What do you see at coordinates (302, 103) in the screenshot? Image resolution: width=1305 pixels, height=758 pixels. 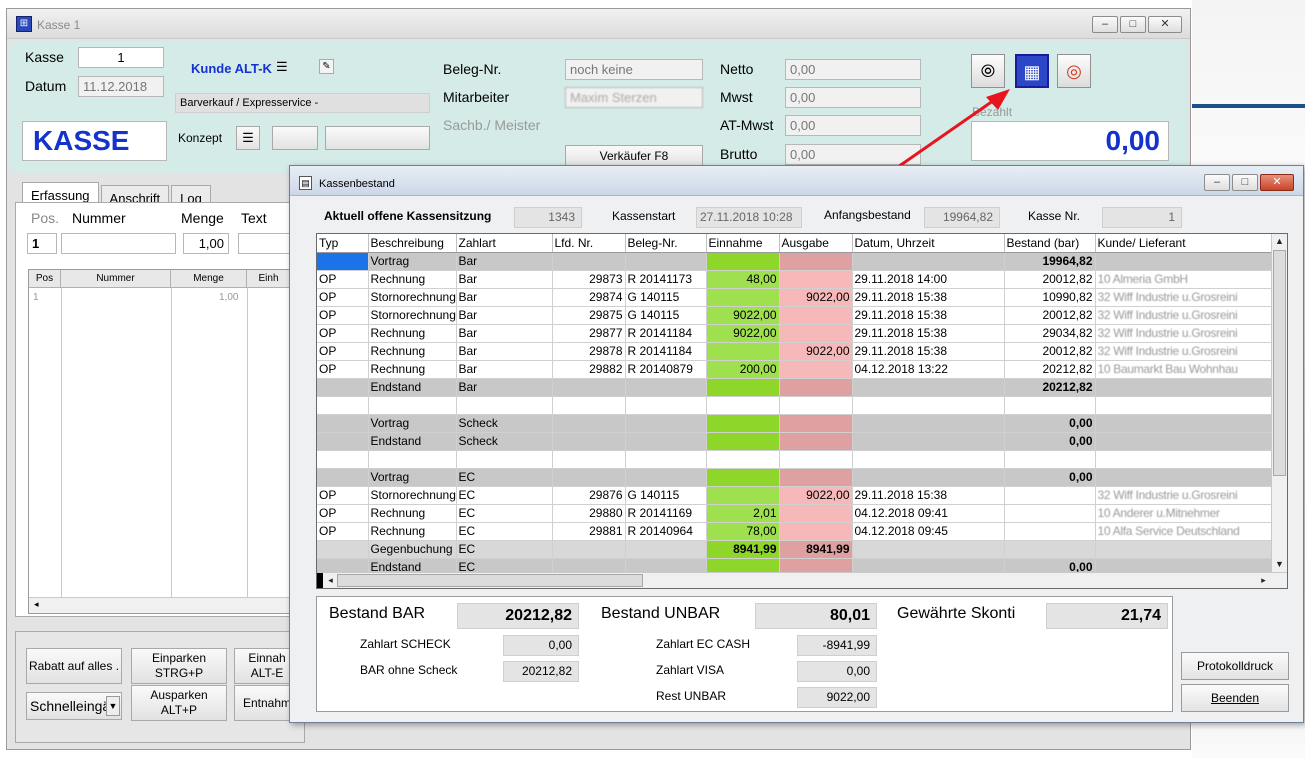 I see `kunde-line: Barverkauf / Expresservice -` at bounding box center [302, 103].